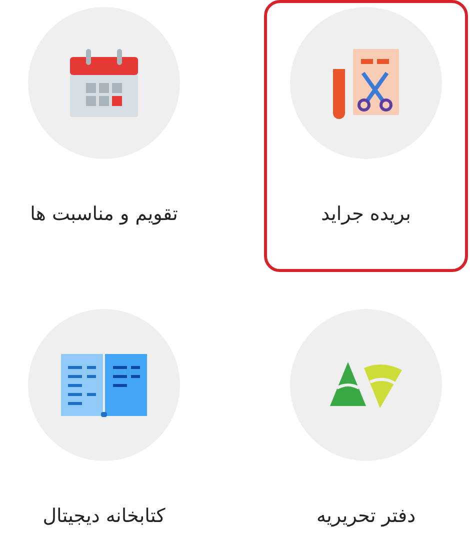 The image size is (470, 544). What do you see at coordinates (104, 214) in the screenshot?
I see `tile-label: تقویم و مناسبت ها` at bounding box center [104, 214].